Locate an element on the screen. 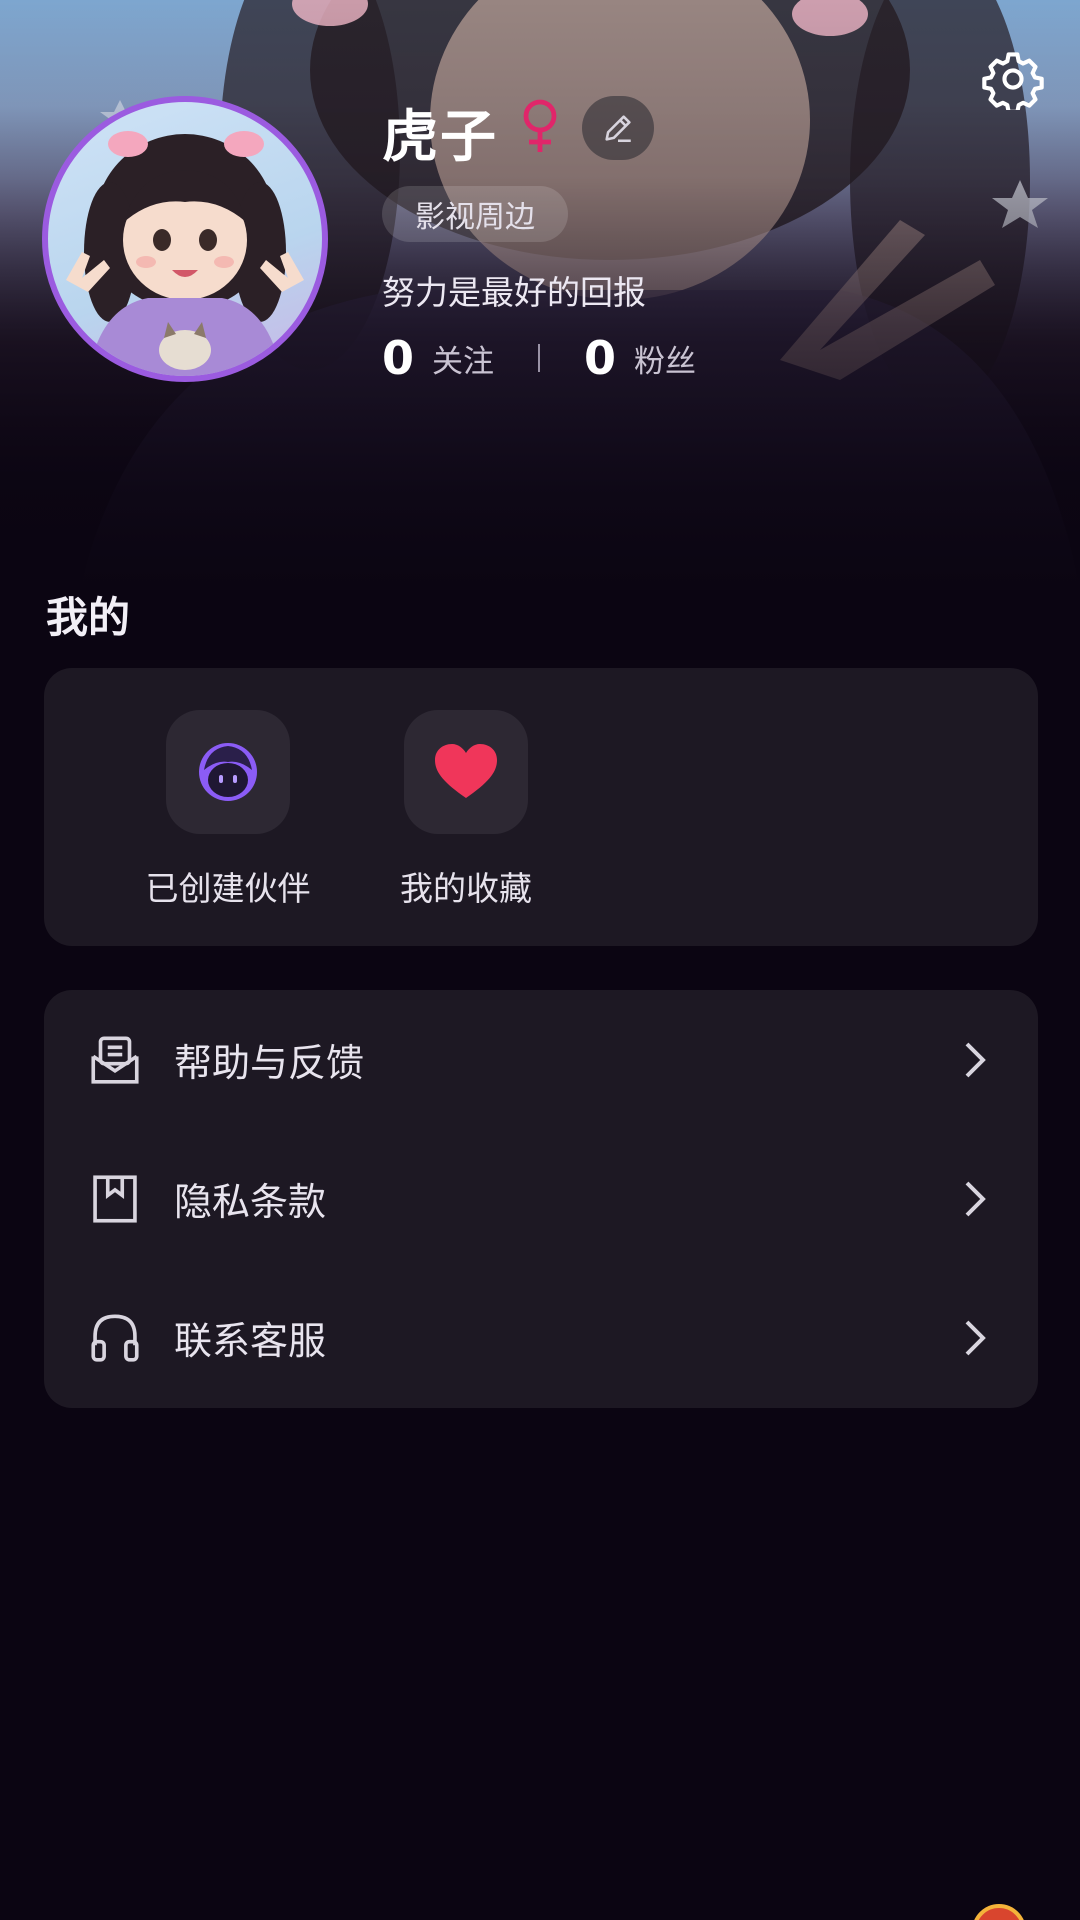 The image size is (1080, 1920). edit-profile-button is located at coordinates (618, 128).